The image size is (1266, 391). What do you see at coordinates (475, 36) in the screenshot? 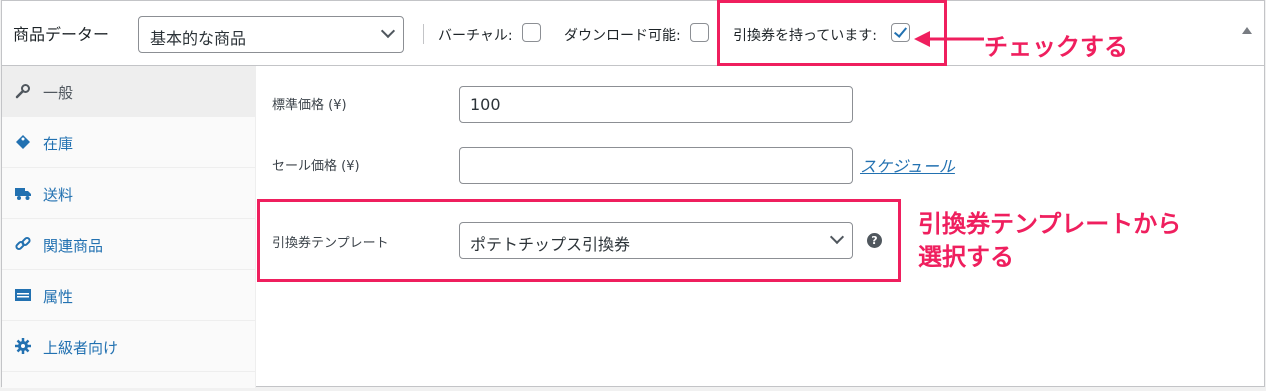
I see `virtual-label: バーチャル:` at bounding box center [475, 36].